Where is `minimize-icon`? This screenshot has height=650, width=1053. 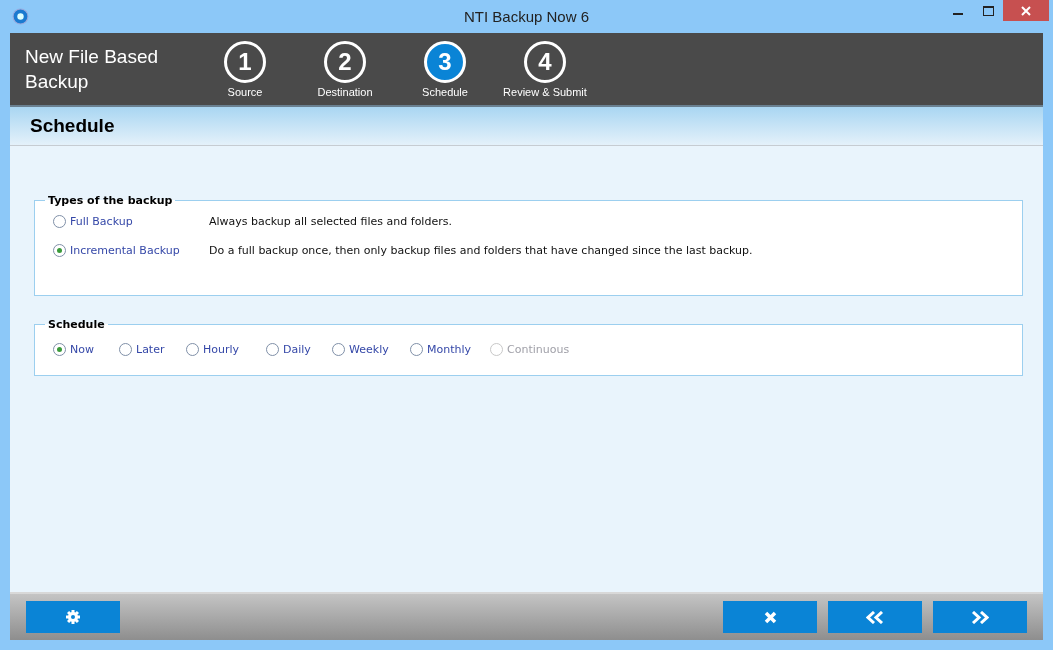 minimize-icon is located at coordinates (958, 14).